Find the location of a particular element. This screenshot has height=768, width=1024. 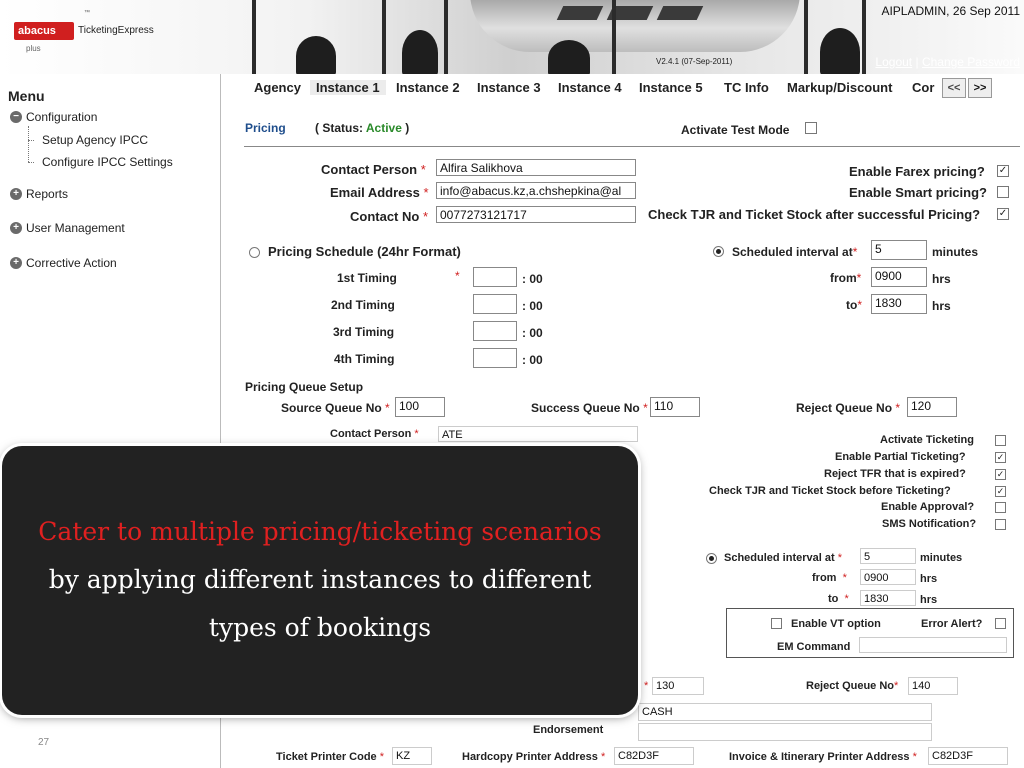

tjr-ticketing-checkbox: ✓ is located at coordinates (1000, 491).